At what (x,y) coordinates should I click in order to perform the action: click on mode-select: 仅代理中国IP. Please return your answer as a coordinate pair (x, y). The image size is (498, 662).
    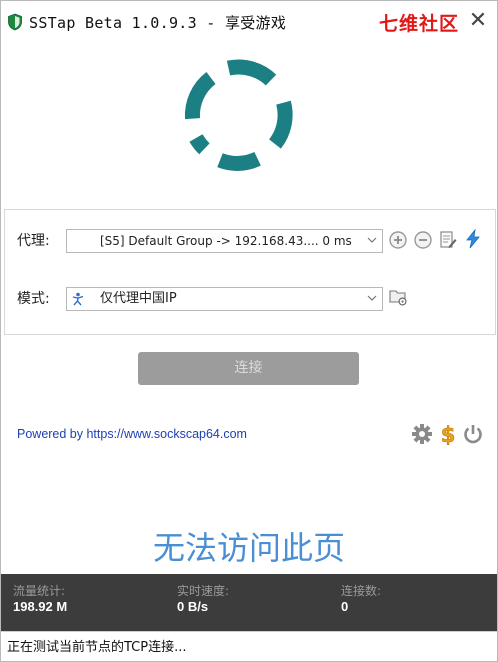
    Looking at the image, I should click on (224, 299).